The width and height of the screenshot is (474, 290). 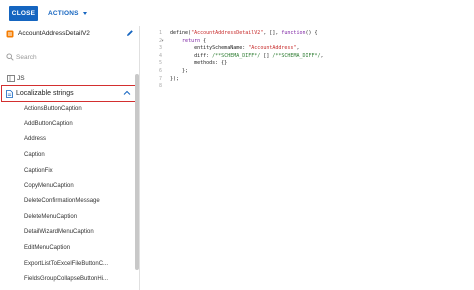 What do you see at coordinates (209, 48) in the screenshot?
I see `code-token: entitySchemaName:` at bounding box center [209, 48].